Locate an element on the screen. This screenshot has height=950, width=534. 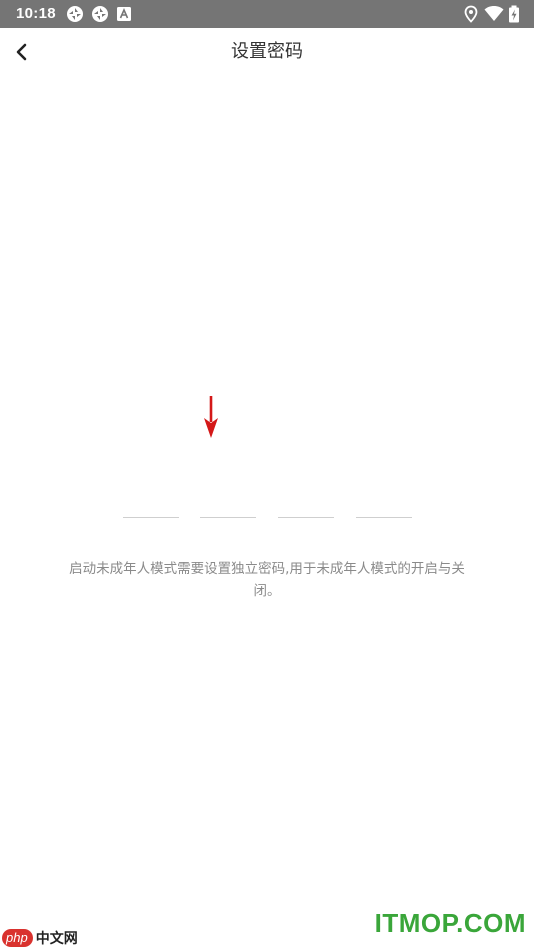
status-time: 10:18 is located at coordinates (36, 13).